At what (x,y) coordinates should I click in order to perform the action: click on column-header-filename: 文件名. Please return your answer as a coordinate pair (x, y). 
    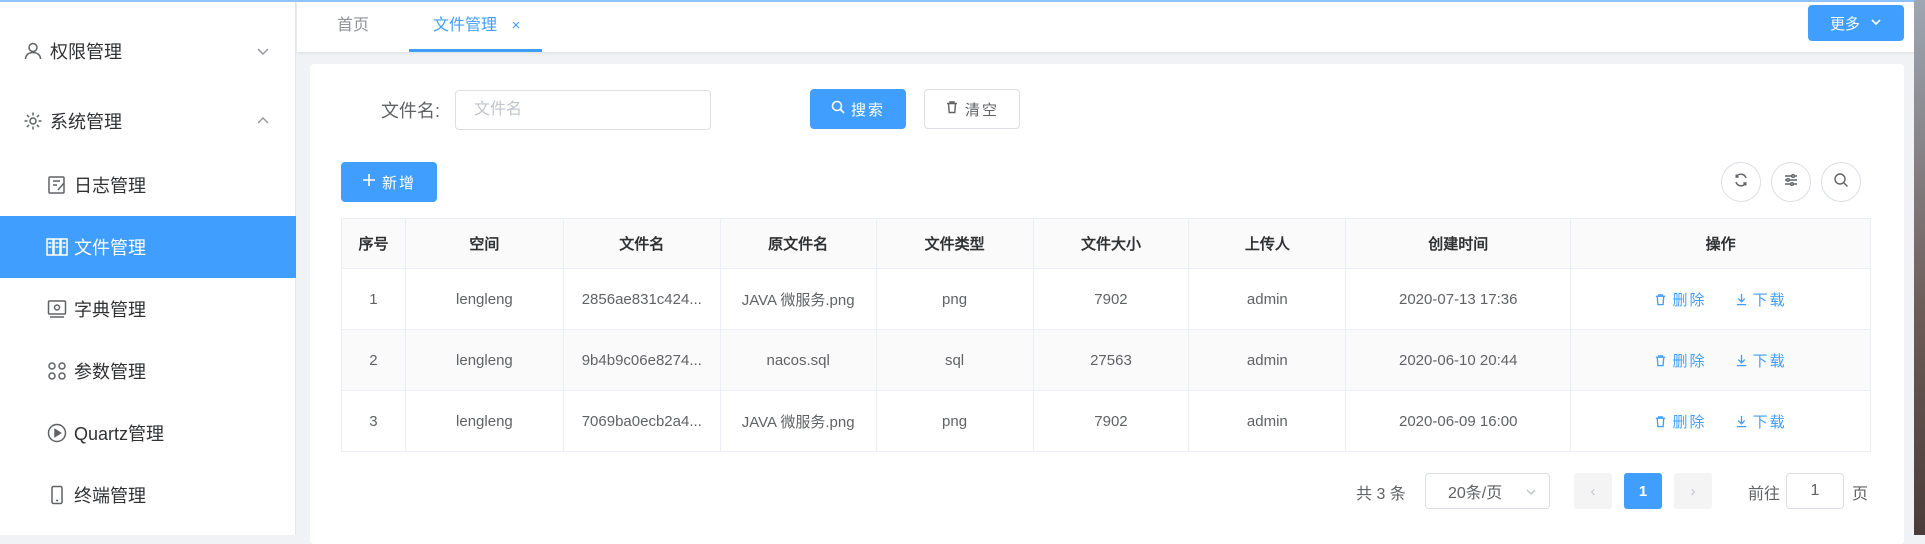
    Looking at the image, I should click on (642, 243).